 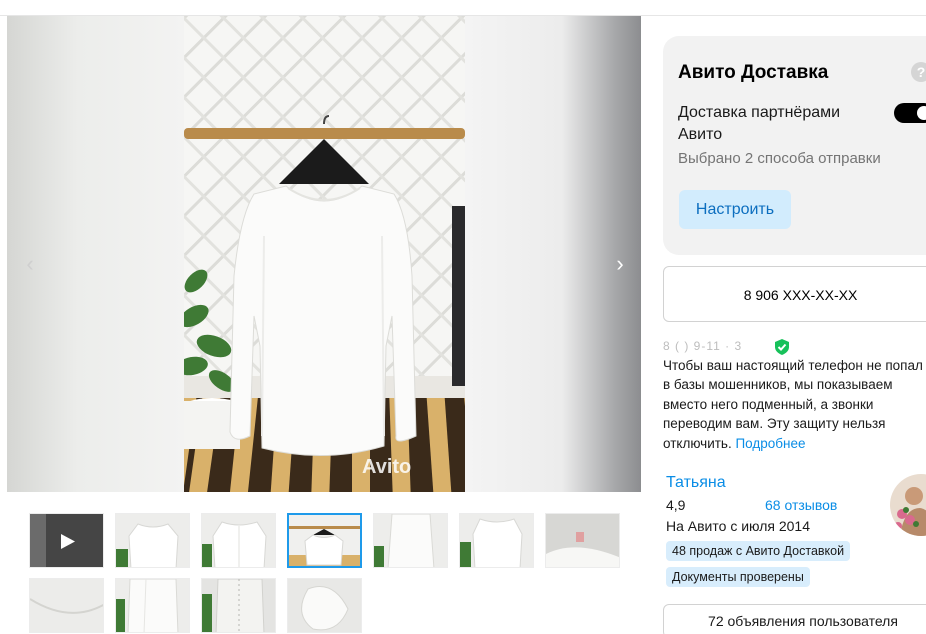 What do you see at coordinates (801, 505) in the screenshot?
I see `seller-reviews-link: 68 отзывов` at bounding box center [801, 505].